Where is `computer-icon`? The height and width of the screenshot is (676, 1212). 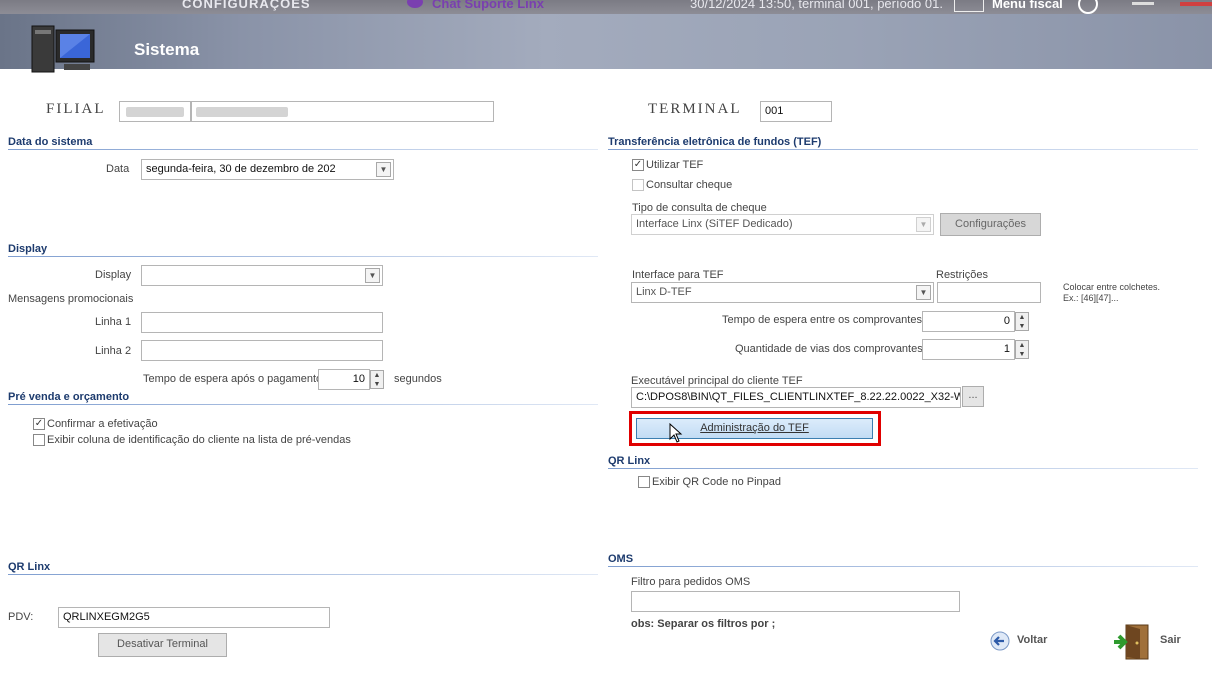
computer-icon is located at coordinates (65, 49).